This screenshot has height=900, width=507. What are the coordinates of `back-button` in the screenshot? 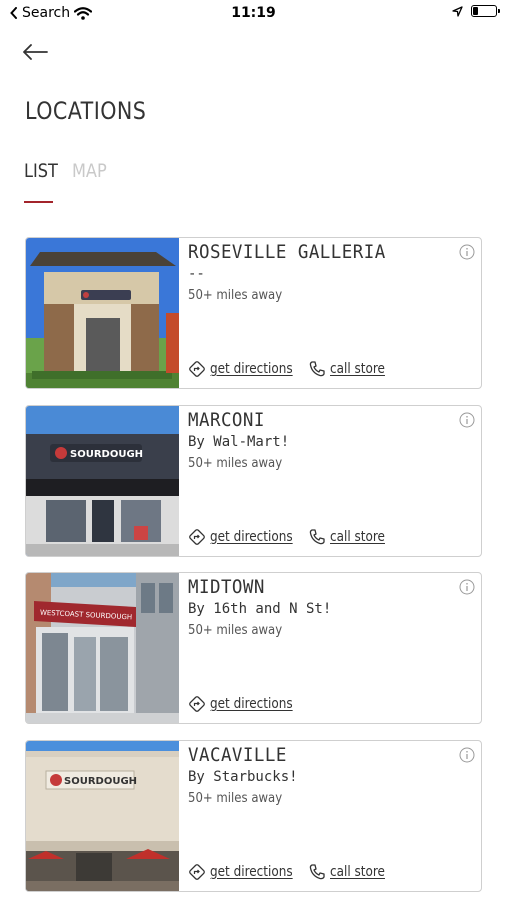 It's located at (38, 52).